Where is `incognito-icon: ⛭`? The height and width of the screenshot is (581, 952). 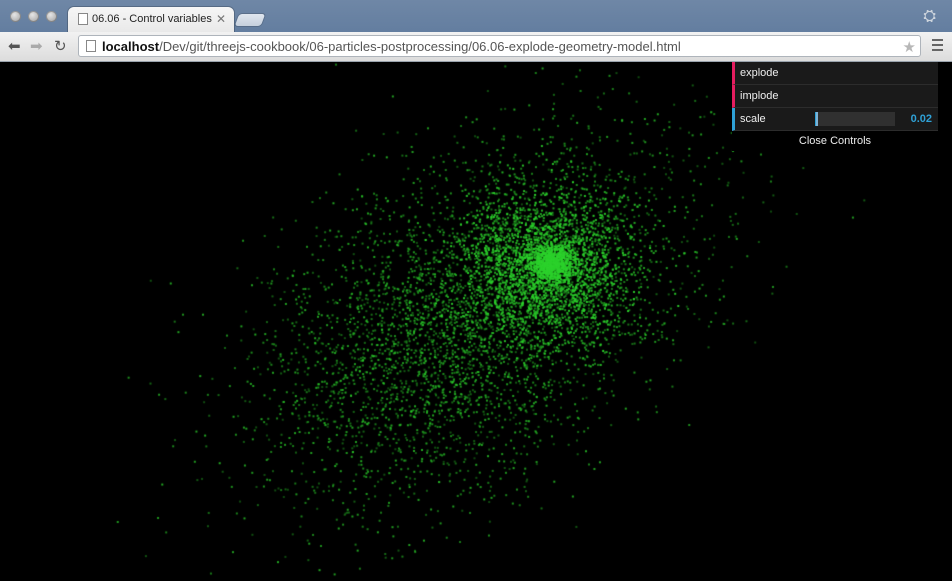 incognito-icon: ⛭ is located at coordinates (929, 16).